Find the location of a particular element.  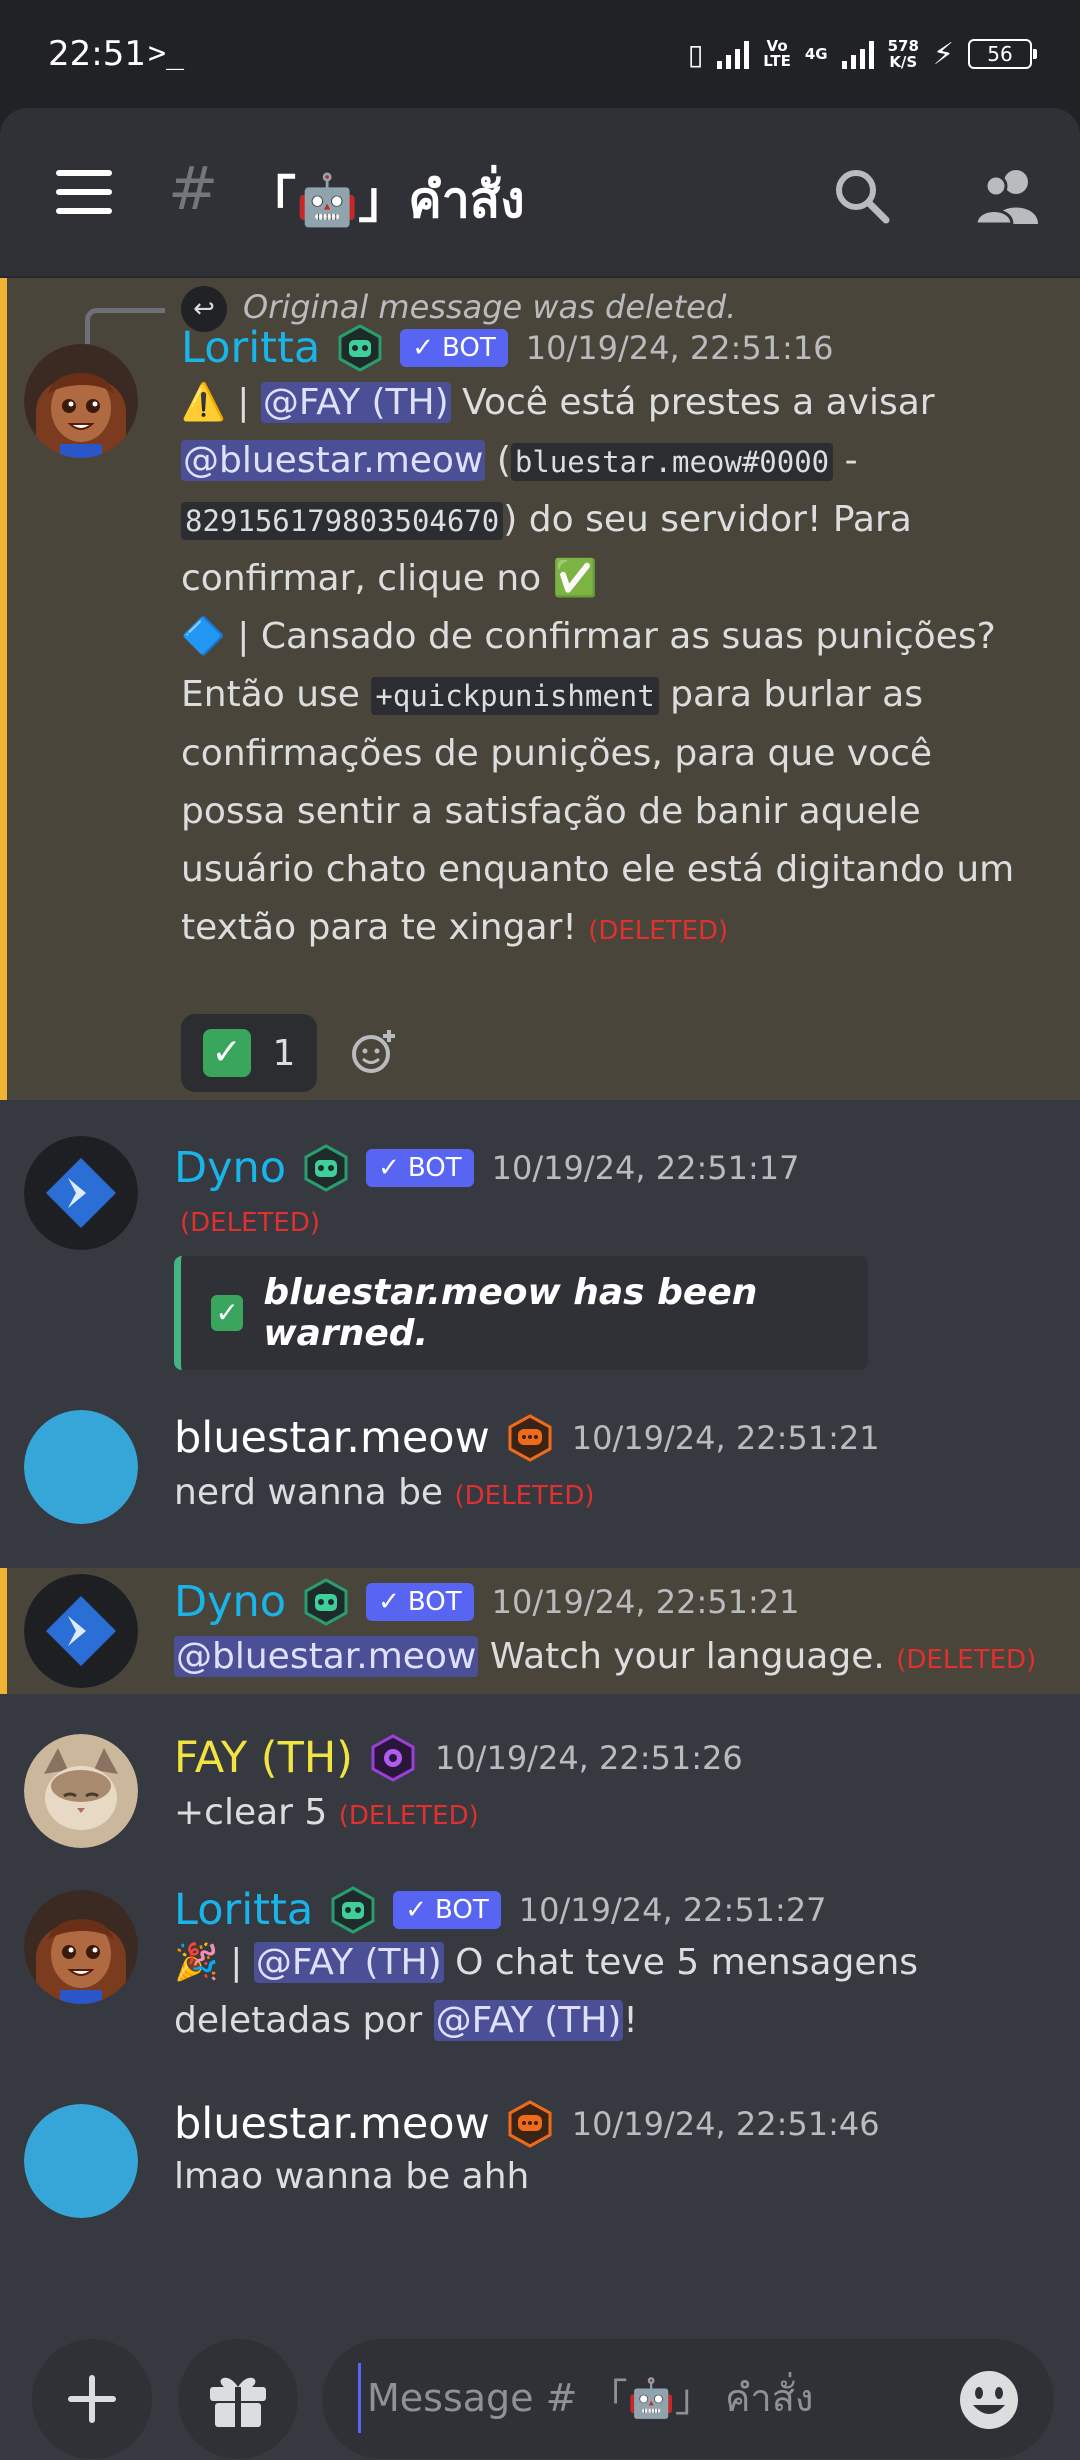

emoji-icon is located at coordinates (989, 2400).